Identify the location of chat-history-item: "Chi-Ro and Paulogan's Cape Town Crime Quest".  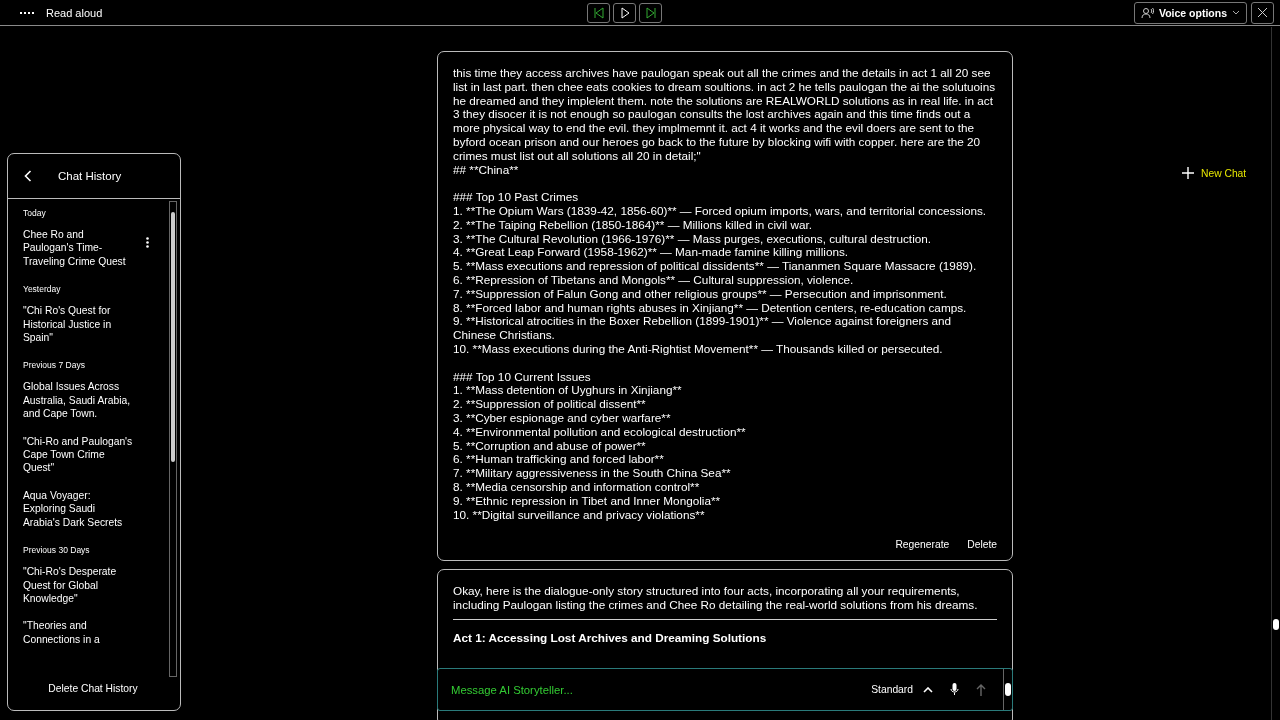
(96, 454).